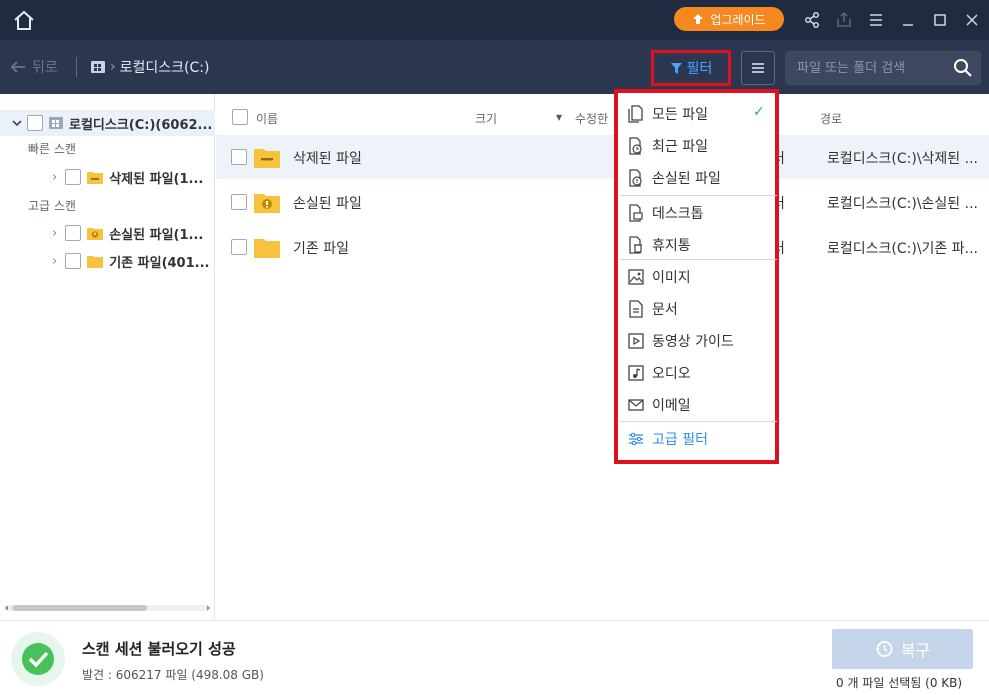 The image size is (989, 695). What do you see at coordinates (696, 372) in the screenshot?
I see `filter-item-audio: 오디오` at bounding box center [696, 372].